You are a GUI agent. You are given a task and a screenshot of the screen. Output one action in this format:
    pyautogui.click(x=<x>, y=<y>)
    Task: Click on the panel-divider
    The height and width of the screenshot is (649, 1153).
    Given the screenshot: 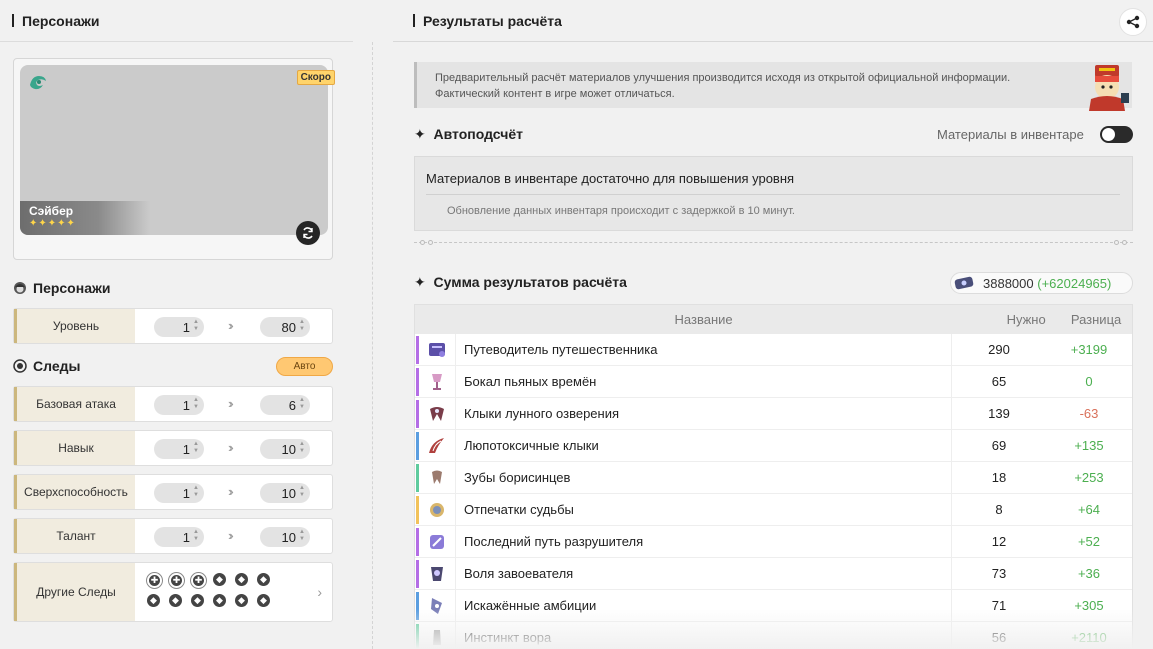 What is the action you would take?
    pyautogui.click(x=372, y=345)
    